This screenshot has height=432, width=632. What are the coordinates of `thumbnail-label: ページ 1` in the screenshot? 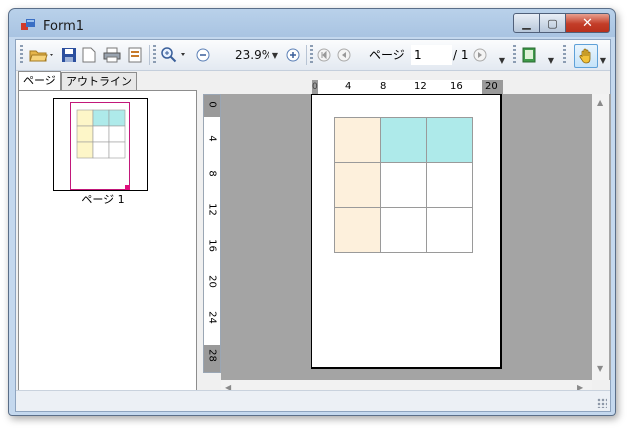 It's located at (103, 199).